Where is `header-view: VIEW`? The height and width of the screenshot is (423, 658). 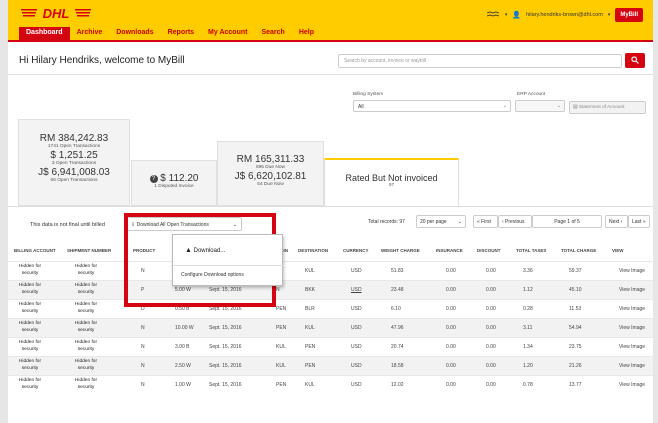
header-view: VIEW is located at coordinates (618, 250).